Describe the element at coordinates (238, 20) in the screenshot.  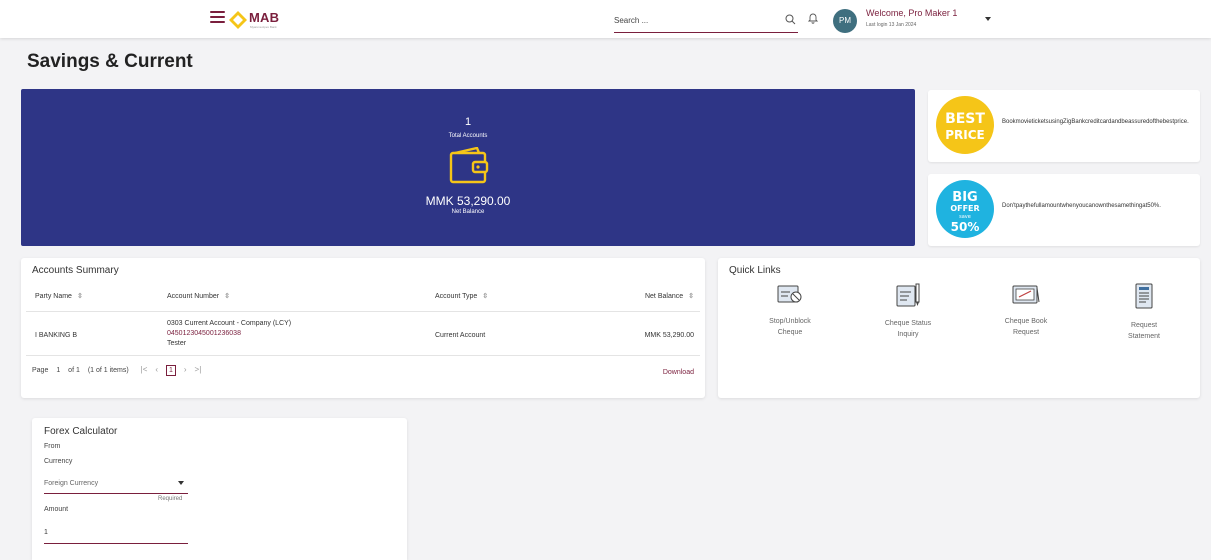
I see `logo-diamond-icon` at that location.